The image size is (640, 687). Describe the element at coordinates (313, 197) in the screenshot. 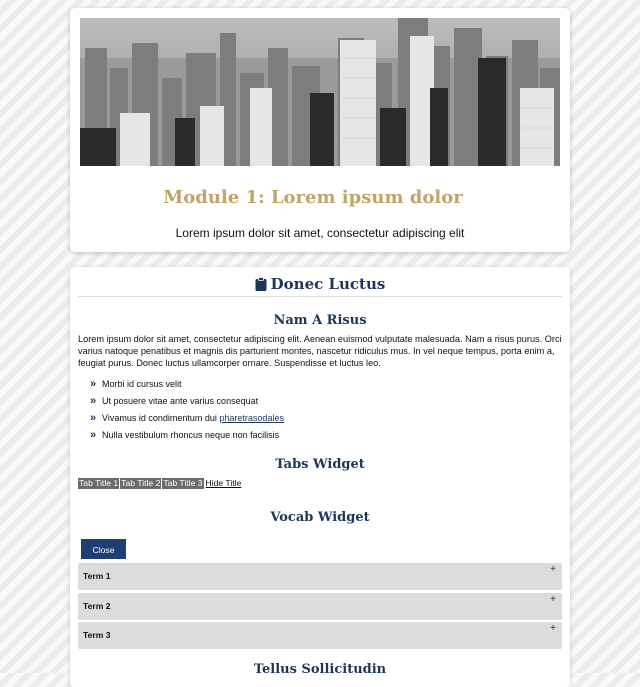

I see `module-title: Module 1: Lorem ipsum dolor` at that location.